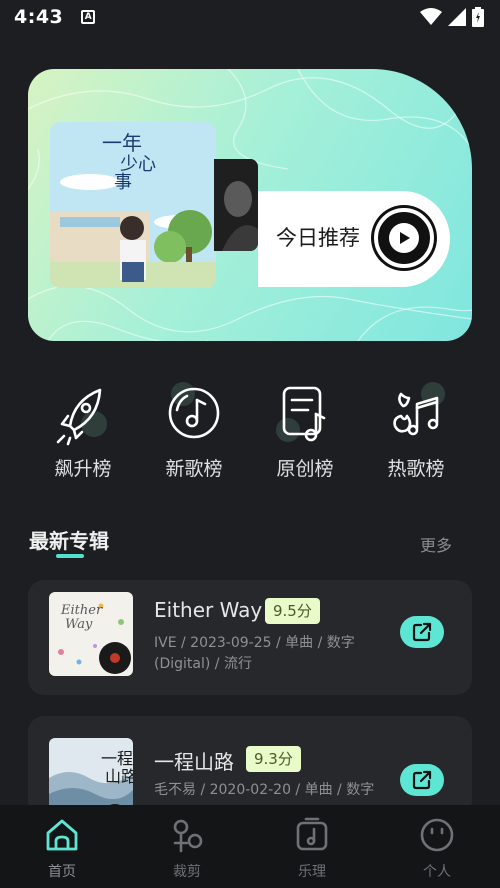  What do you see at coordinates (208, 610) in the screenshot?
I see `album-name: Either Way` at bounding box center [208, 610].